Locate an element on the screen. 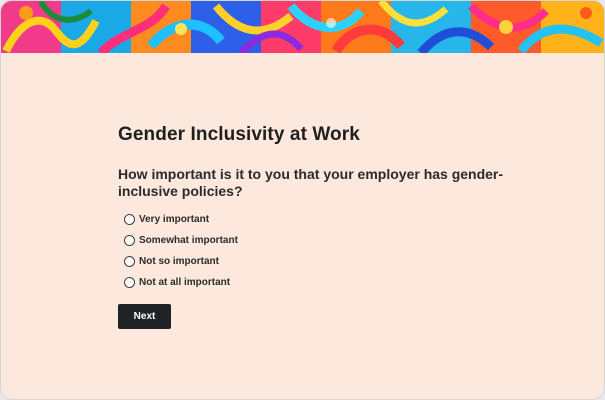  option-somewhat-important: Somewhat important is located at coordinates (181, 240).